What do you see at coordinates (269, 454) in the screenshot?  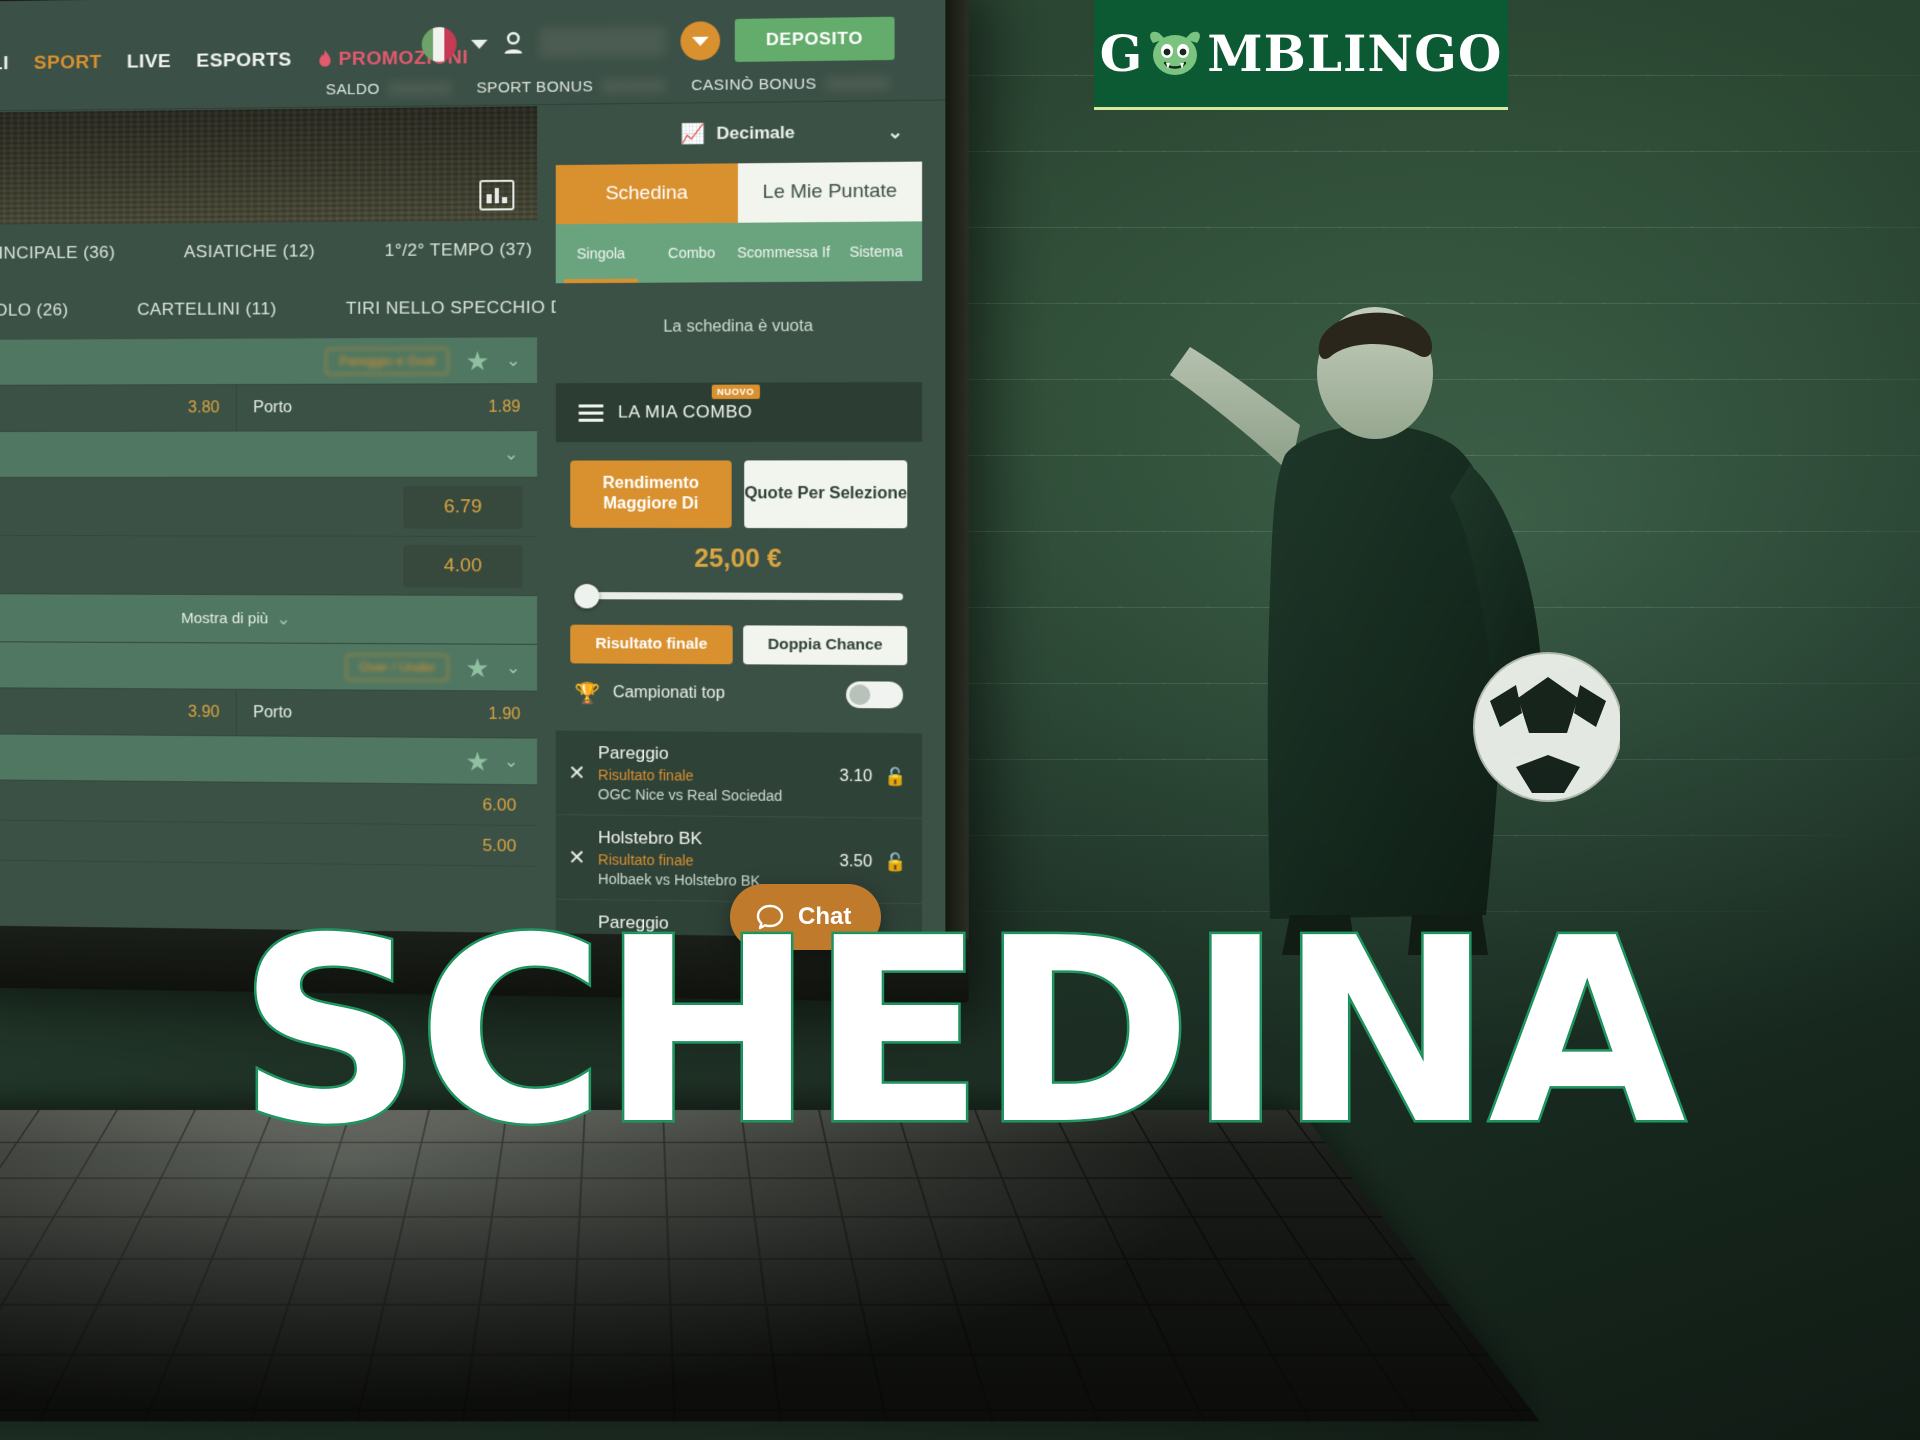 I see `market-band-1: ⌄` at bounding box center [269, 454].